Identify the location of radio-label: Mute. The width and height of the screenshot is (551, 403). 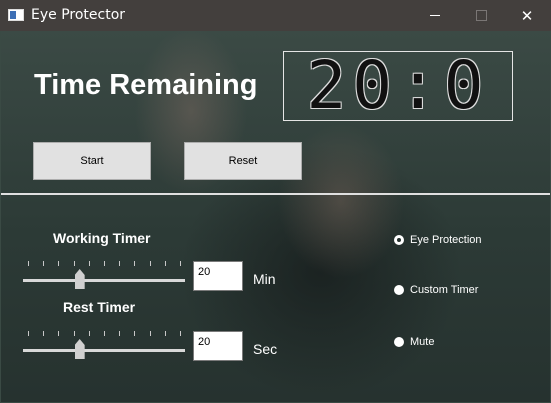
(422, 342).